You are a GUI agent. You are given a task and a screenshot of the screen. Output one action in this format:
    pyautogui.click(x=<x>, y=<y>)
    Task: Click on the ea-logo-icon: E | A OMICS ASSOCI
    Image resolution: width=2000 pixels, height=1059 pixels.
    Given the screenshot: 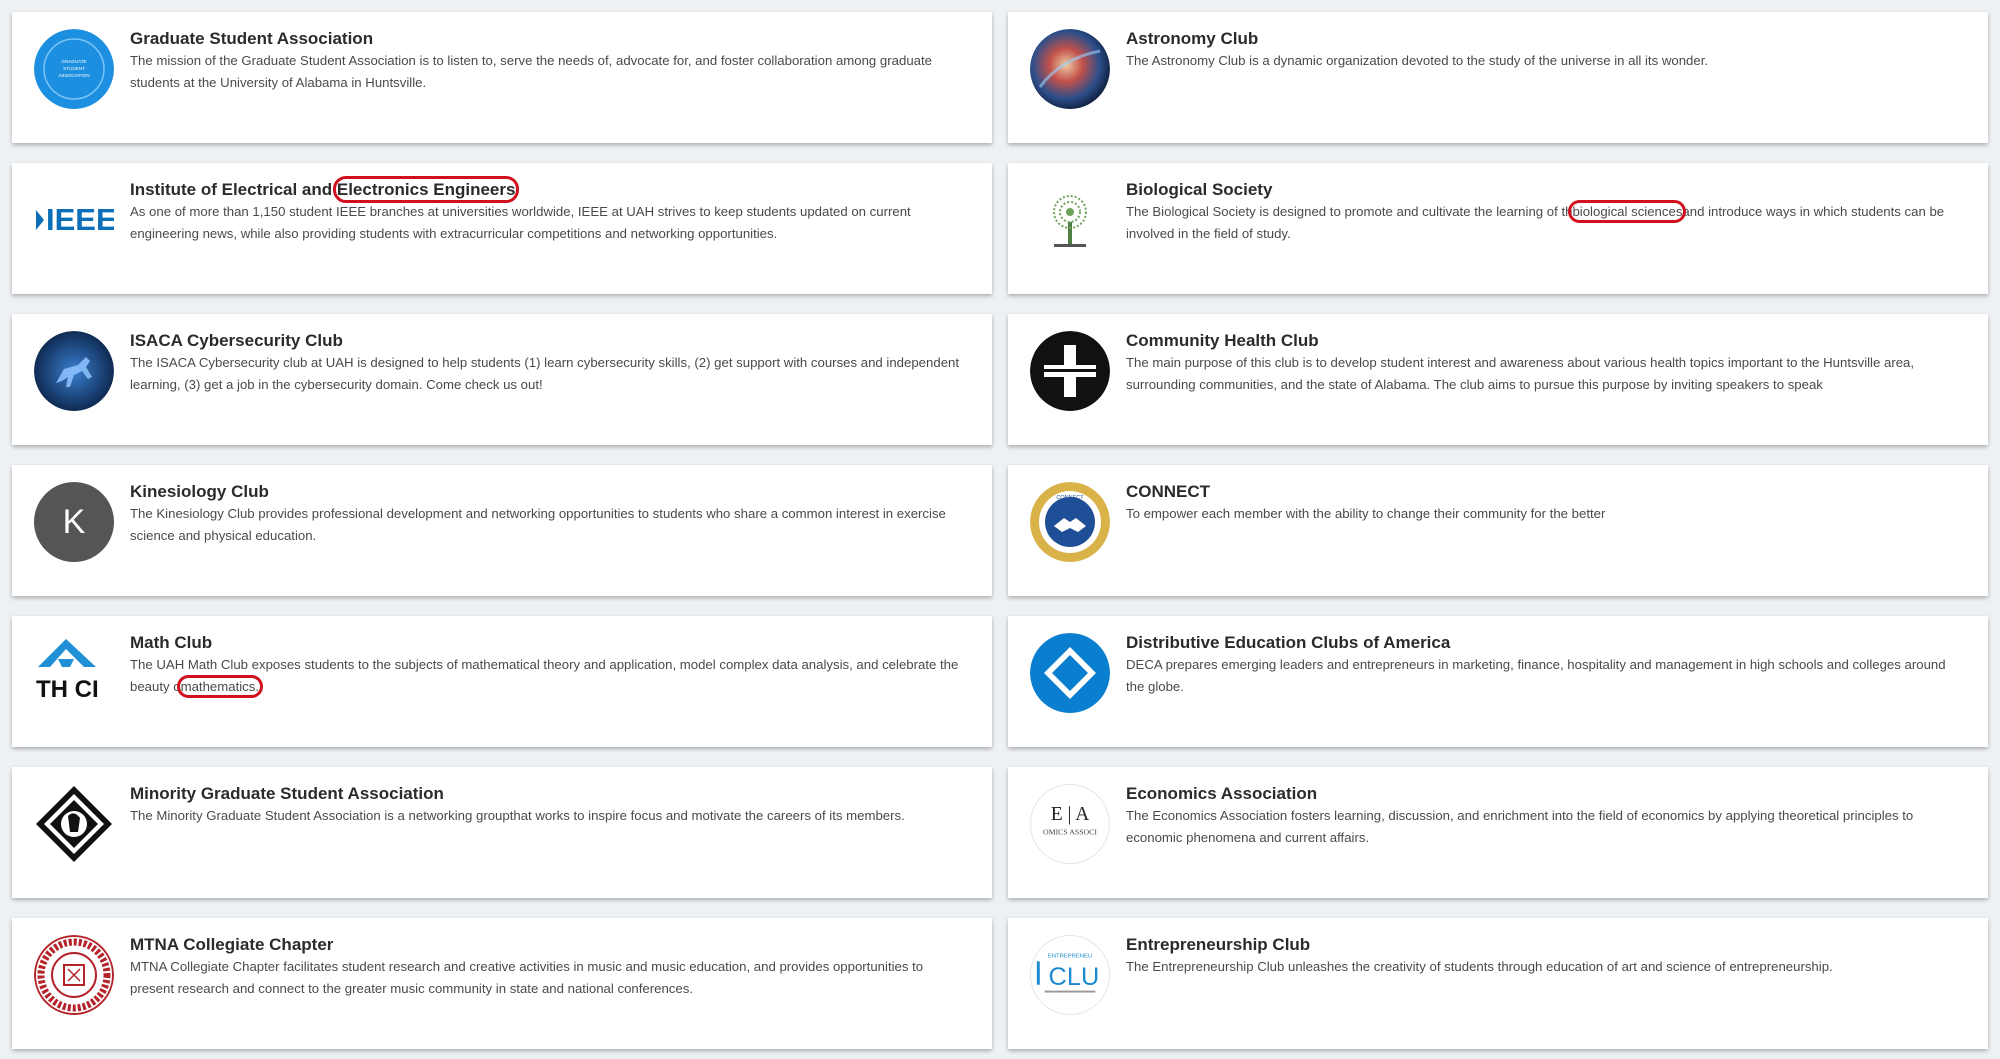 What is the action you would take?
    pyautogui.click(x=1070, y=824)
    